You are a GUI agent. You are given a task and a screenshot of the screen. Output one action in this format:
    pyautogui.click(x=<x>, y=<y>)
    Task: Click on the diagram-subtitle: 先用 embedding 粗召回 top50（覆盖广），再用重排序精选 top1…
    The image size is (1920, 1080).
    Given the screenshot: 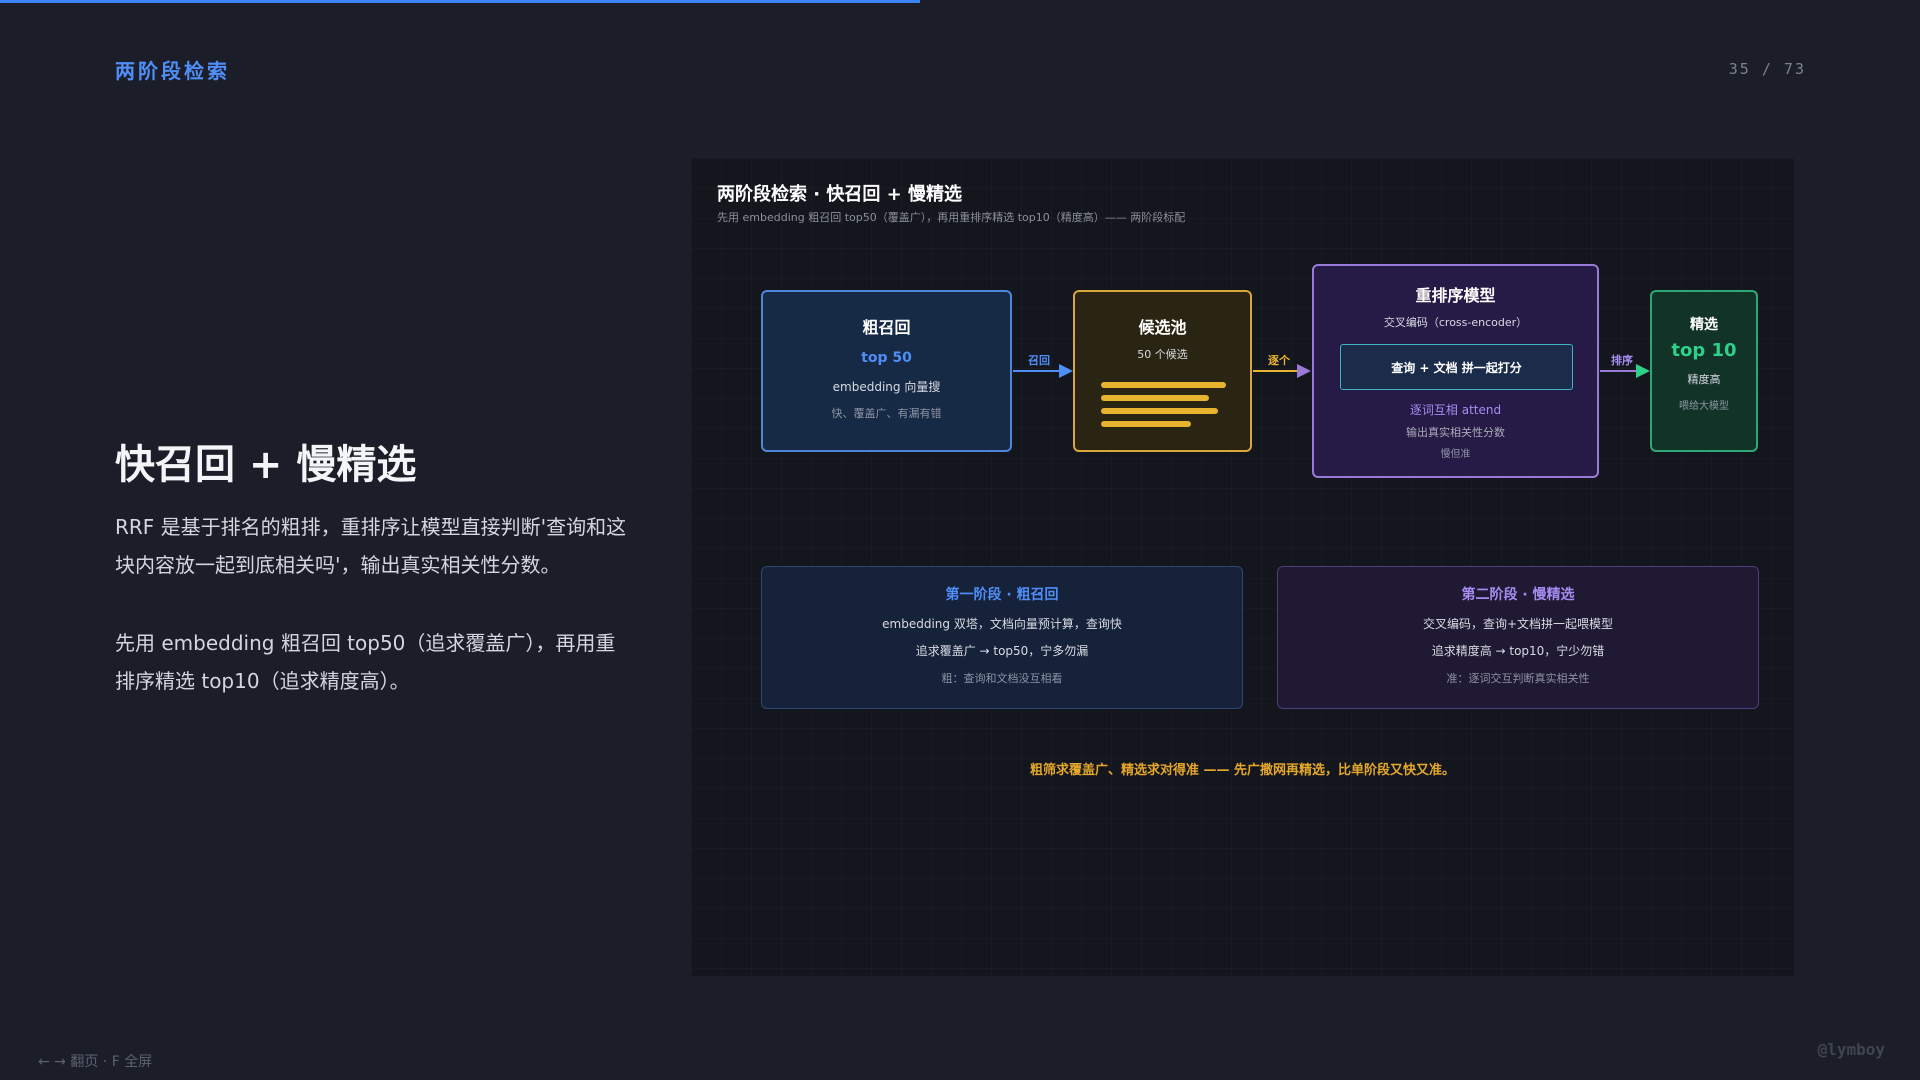 What is the action you would take?
    pyautogui.click(x=951, y=217)
    